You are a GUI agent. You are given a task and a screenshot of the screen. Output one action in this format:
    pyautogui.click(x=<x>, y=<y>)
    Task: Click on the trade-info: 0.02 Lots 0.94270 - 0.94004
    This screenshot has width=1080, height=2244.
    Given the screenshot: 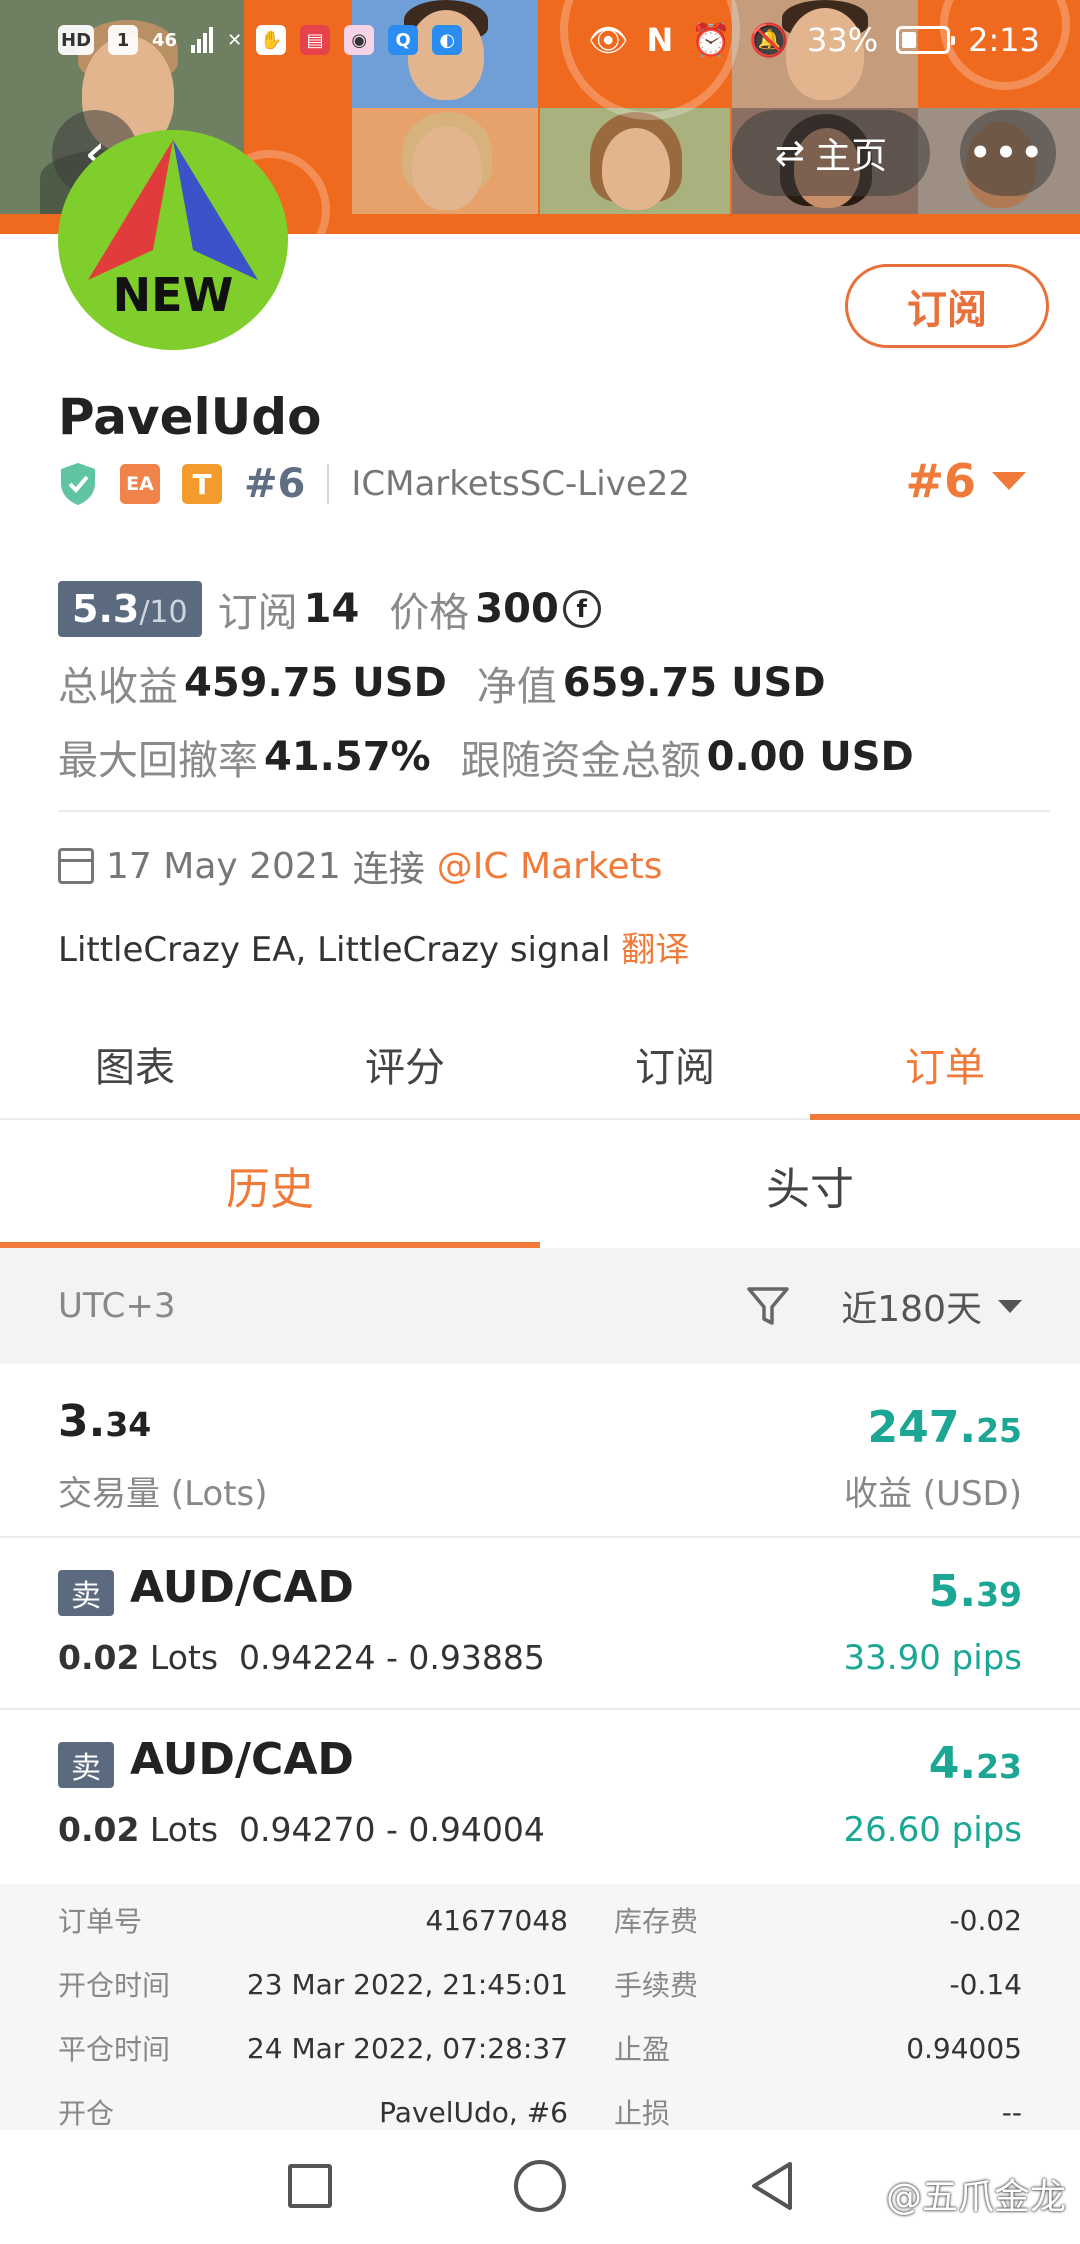 What is the action you would take?
    pyautogui.click(x=301, y=1829)
    